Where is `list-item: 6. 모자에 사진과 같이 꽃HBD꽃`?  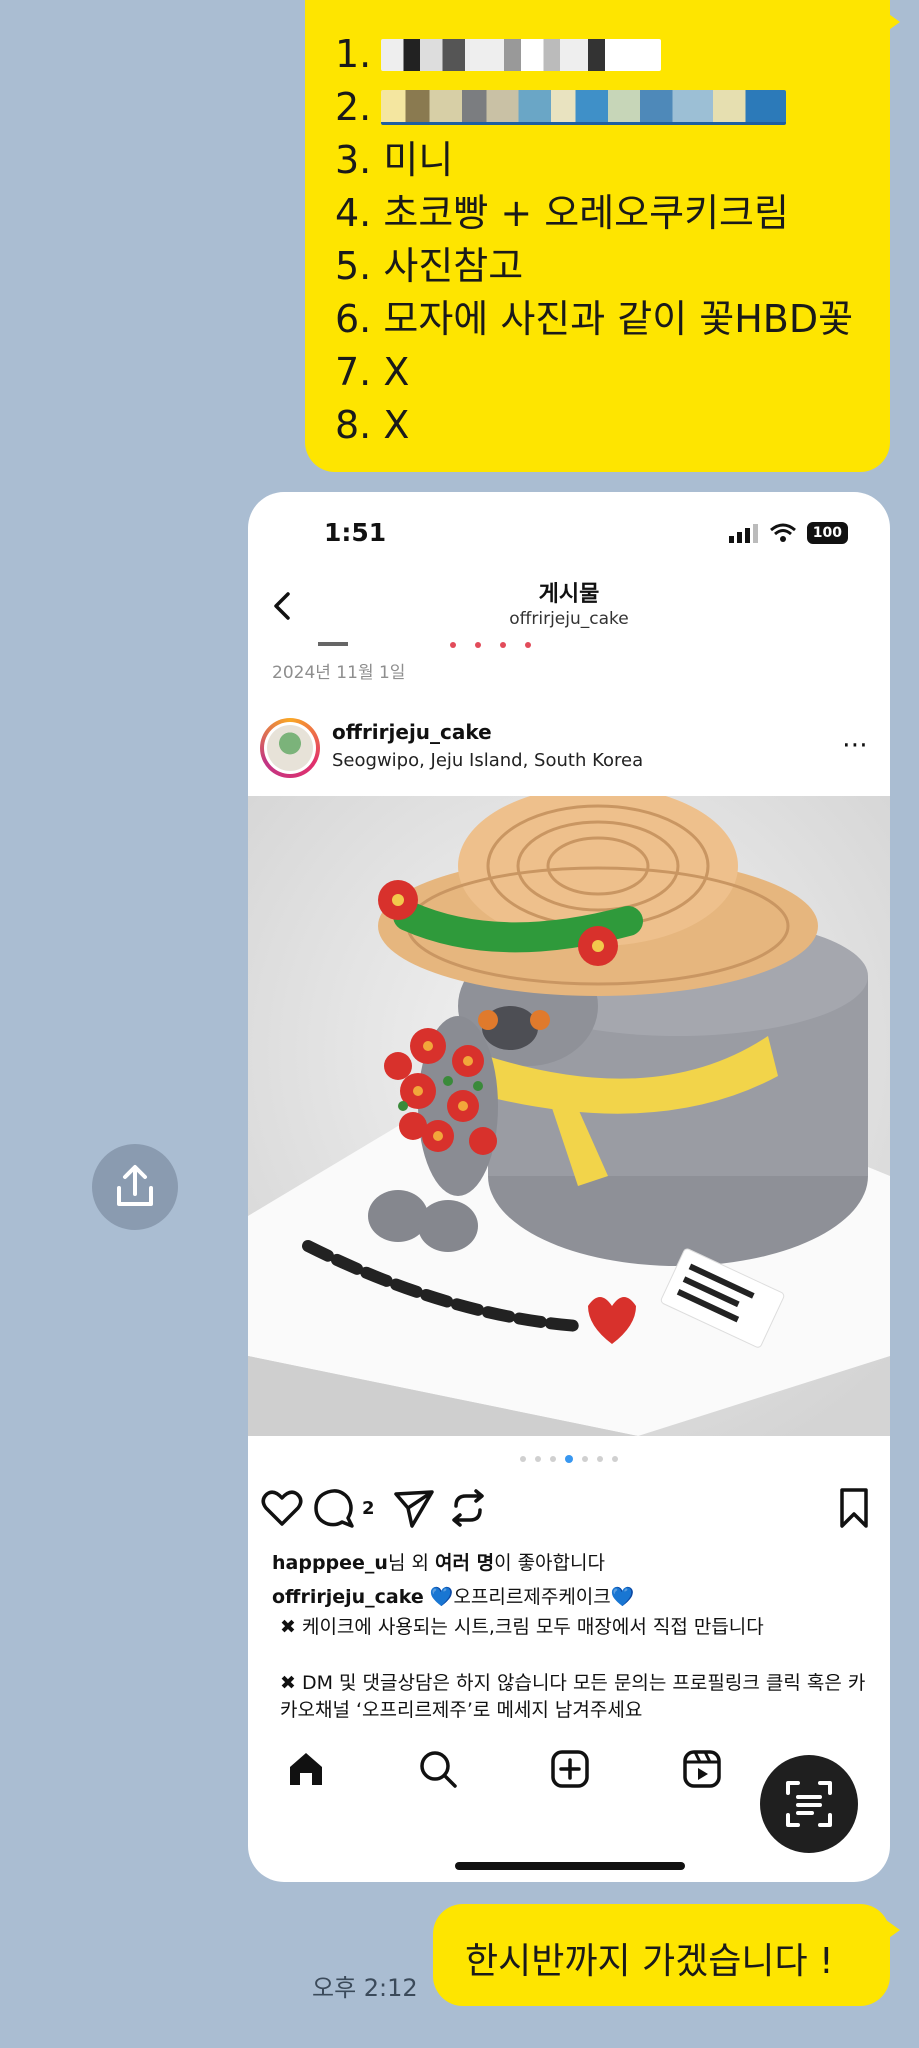 list-item: 6. 모자에 사진과 같이 꽃HBD꽃 is located at coordinates (594, 319).